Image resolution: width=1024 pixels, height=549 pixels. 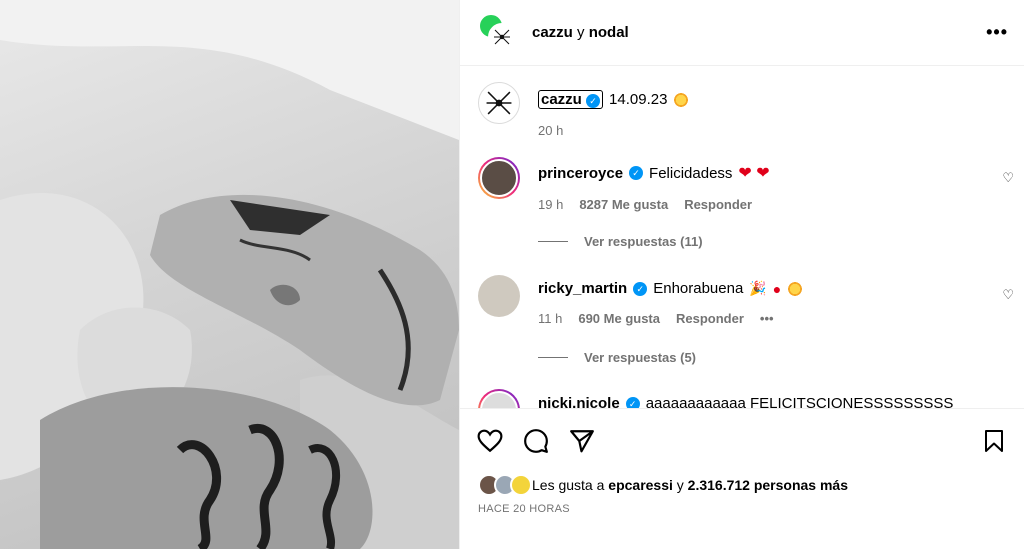 I want to click on comment-time: 11 h, so click(x=550, y=318).